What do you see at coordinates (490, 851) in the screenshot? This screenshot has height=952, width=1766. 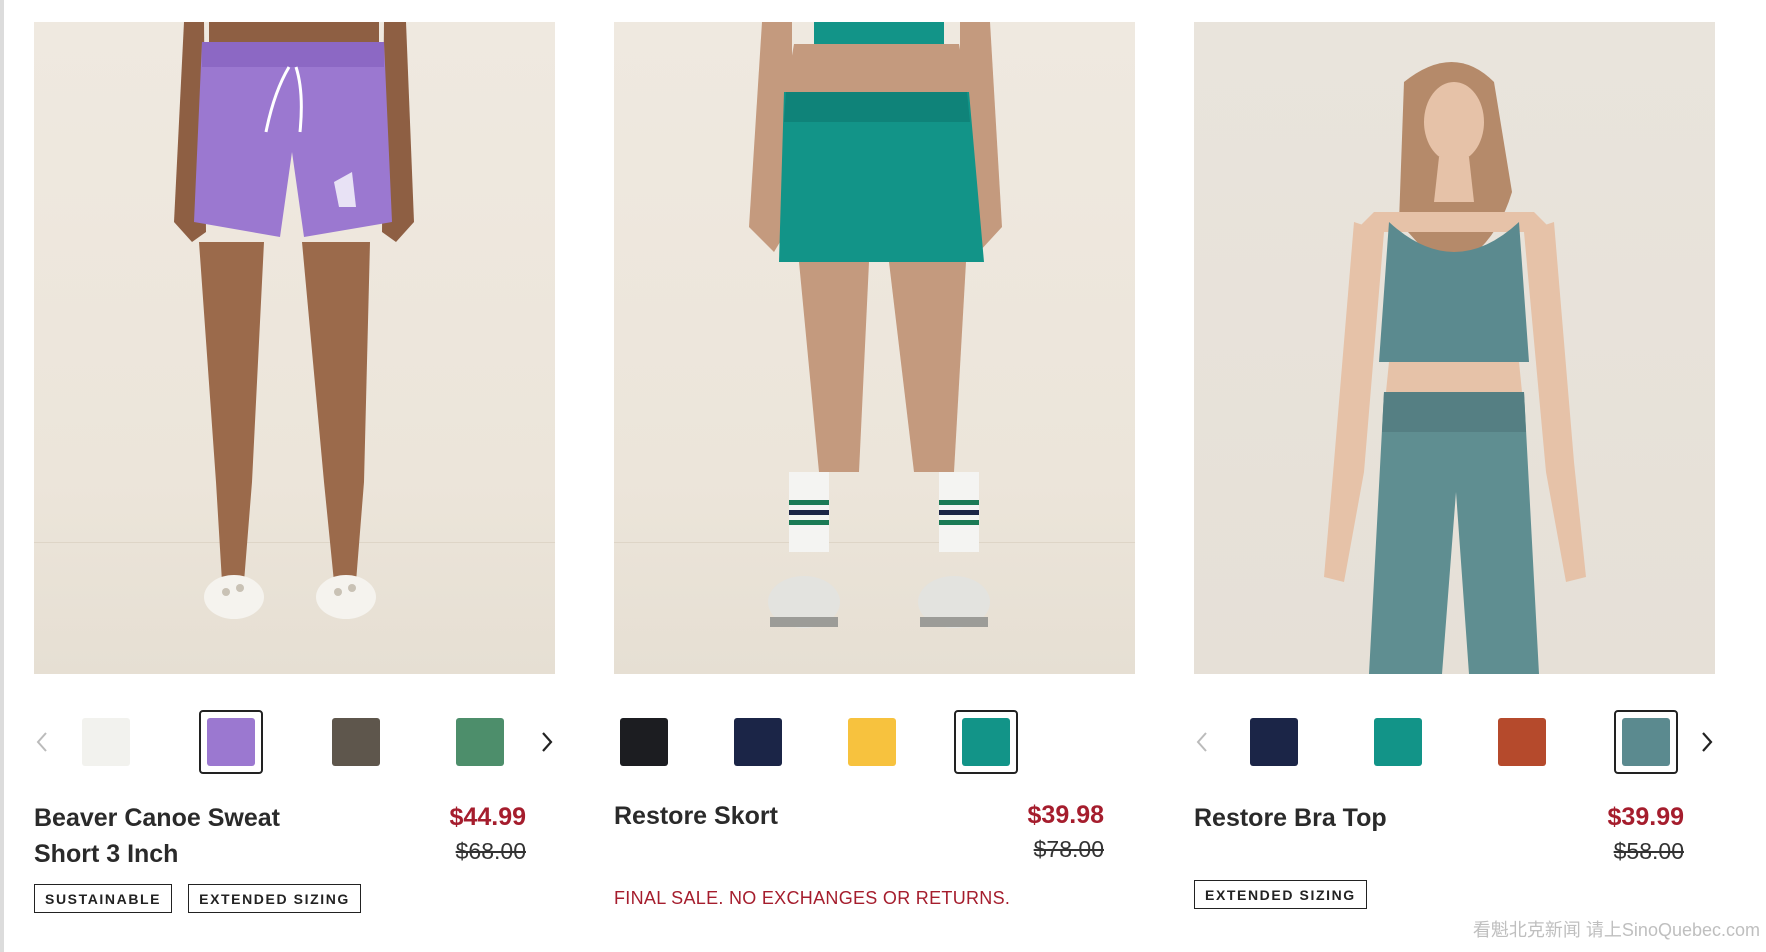 I see `original-price: $68.00` at bounding box center [490, 851].